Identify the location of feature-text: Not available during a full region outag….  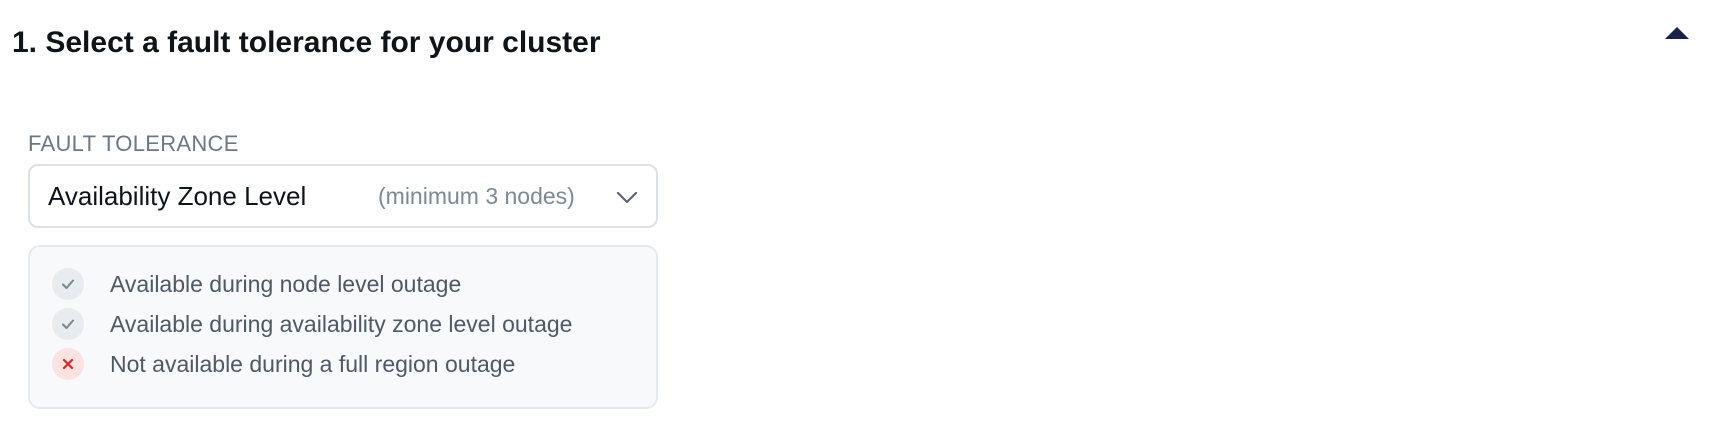
(313, 363).